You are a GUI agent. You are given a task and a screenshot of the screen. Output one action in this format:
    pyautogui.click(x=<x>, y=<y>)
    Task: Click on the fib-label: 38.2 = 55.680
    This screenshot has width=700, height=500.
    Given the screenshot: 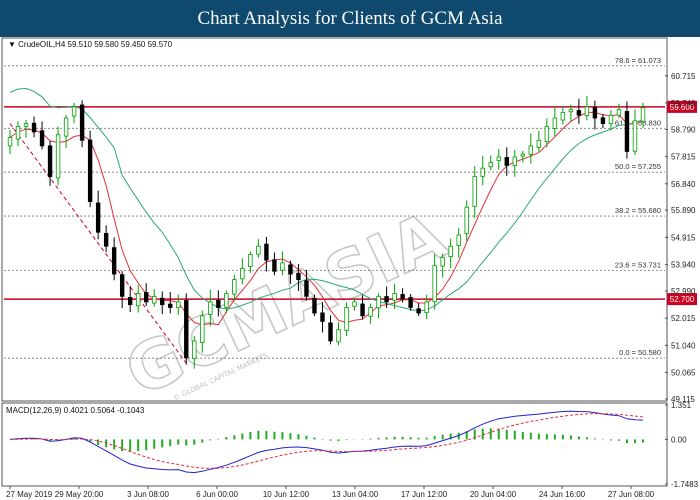 What is the action you would take?
    pyautogui.click(x=638, y=210)
    